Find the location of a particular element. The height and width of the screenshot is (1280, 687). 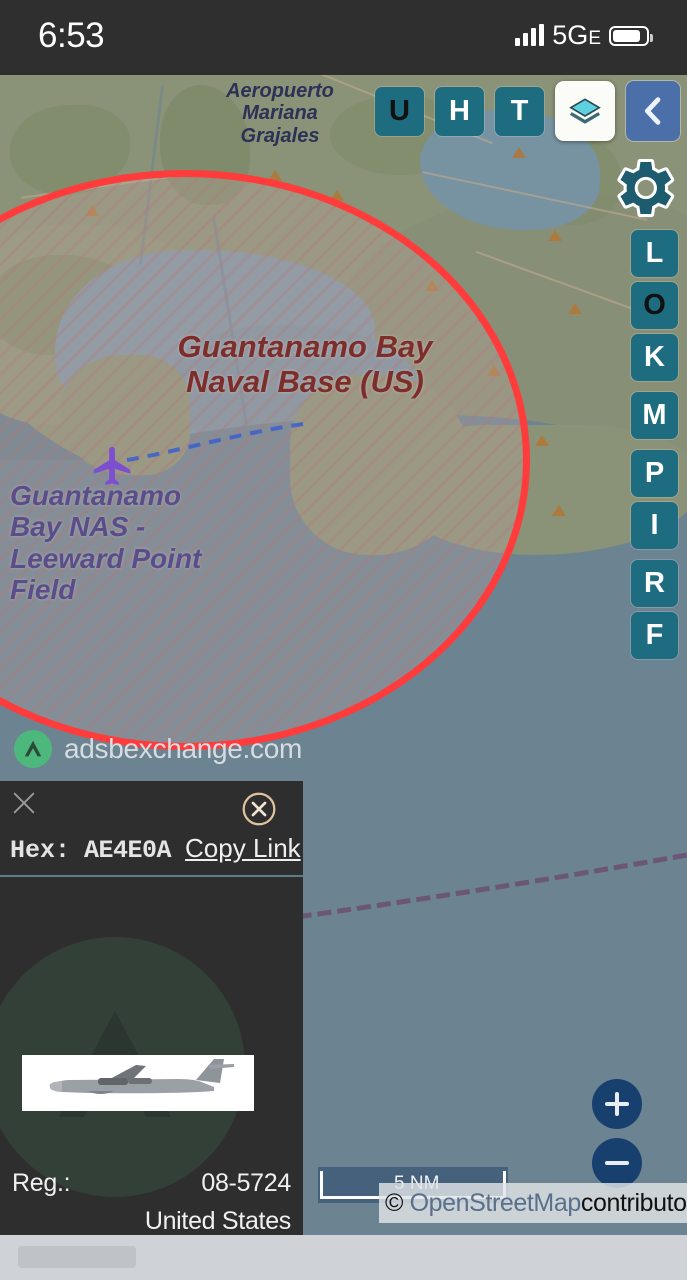

button-i: I is located at coordinates (654, 525).